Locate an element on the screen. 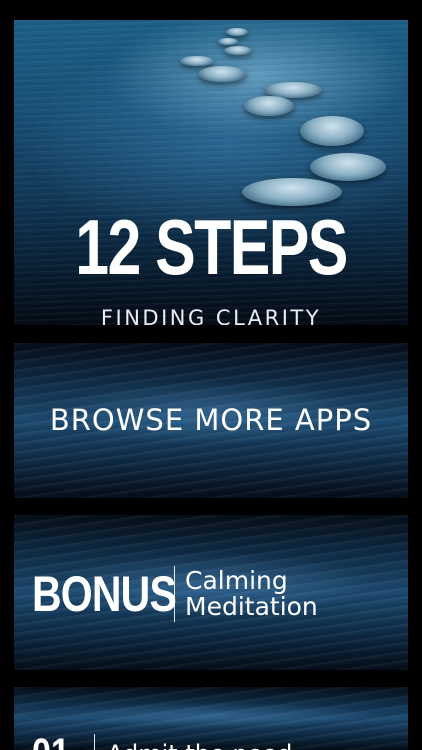  step-label-group: 01 Admit the need is located at coordinates (162, 740).